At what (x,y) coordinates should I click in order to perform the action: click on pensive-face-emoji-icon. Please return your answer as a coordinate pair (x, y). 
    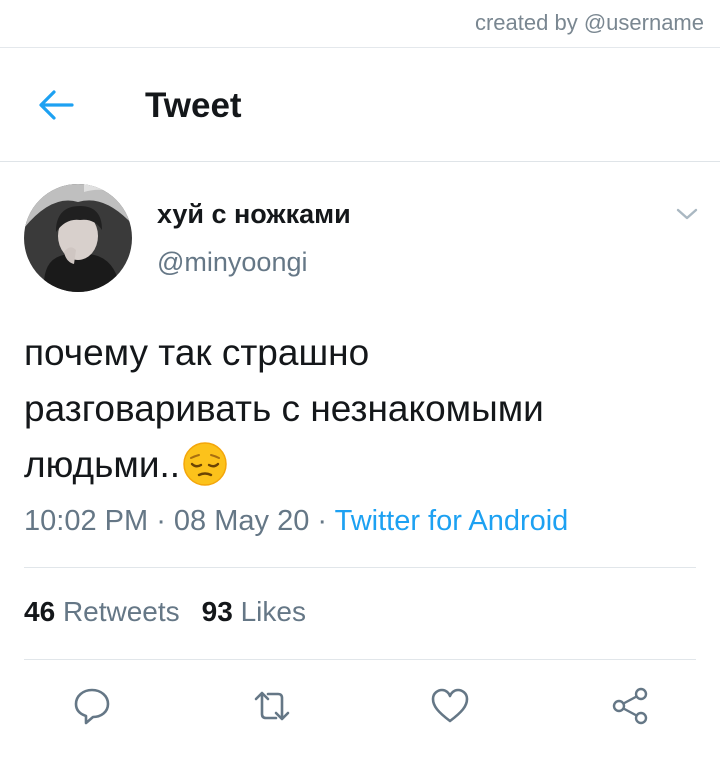
    Looking at the image, I should click on (205, 464).